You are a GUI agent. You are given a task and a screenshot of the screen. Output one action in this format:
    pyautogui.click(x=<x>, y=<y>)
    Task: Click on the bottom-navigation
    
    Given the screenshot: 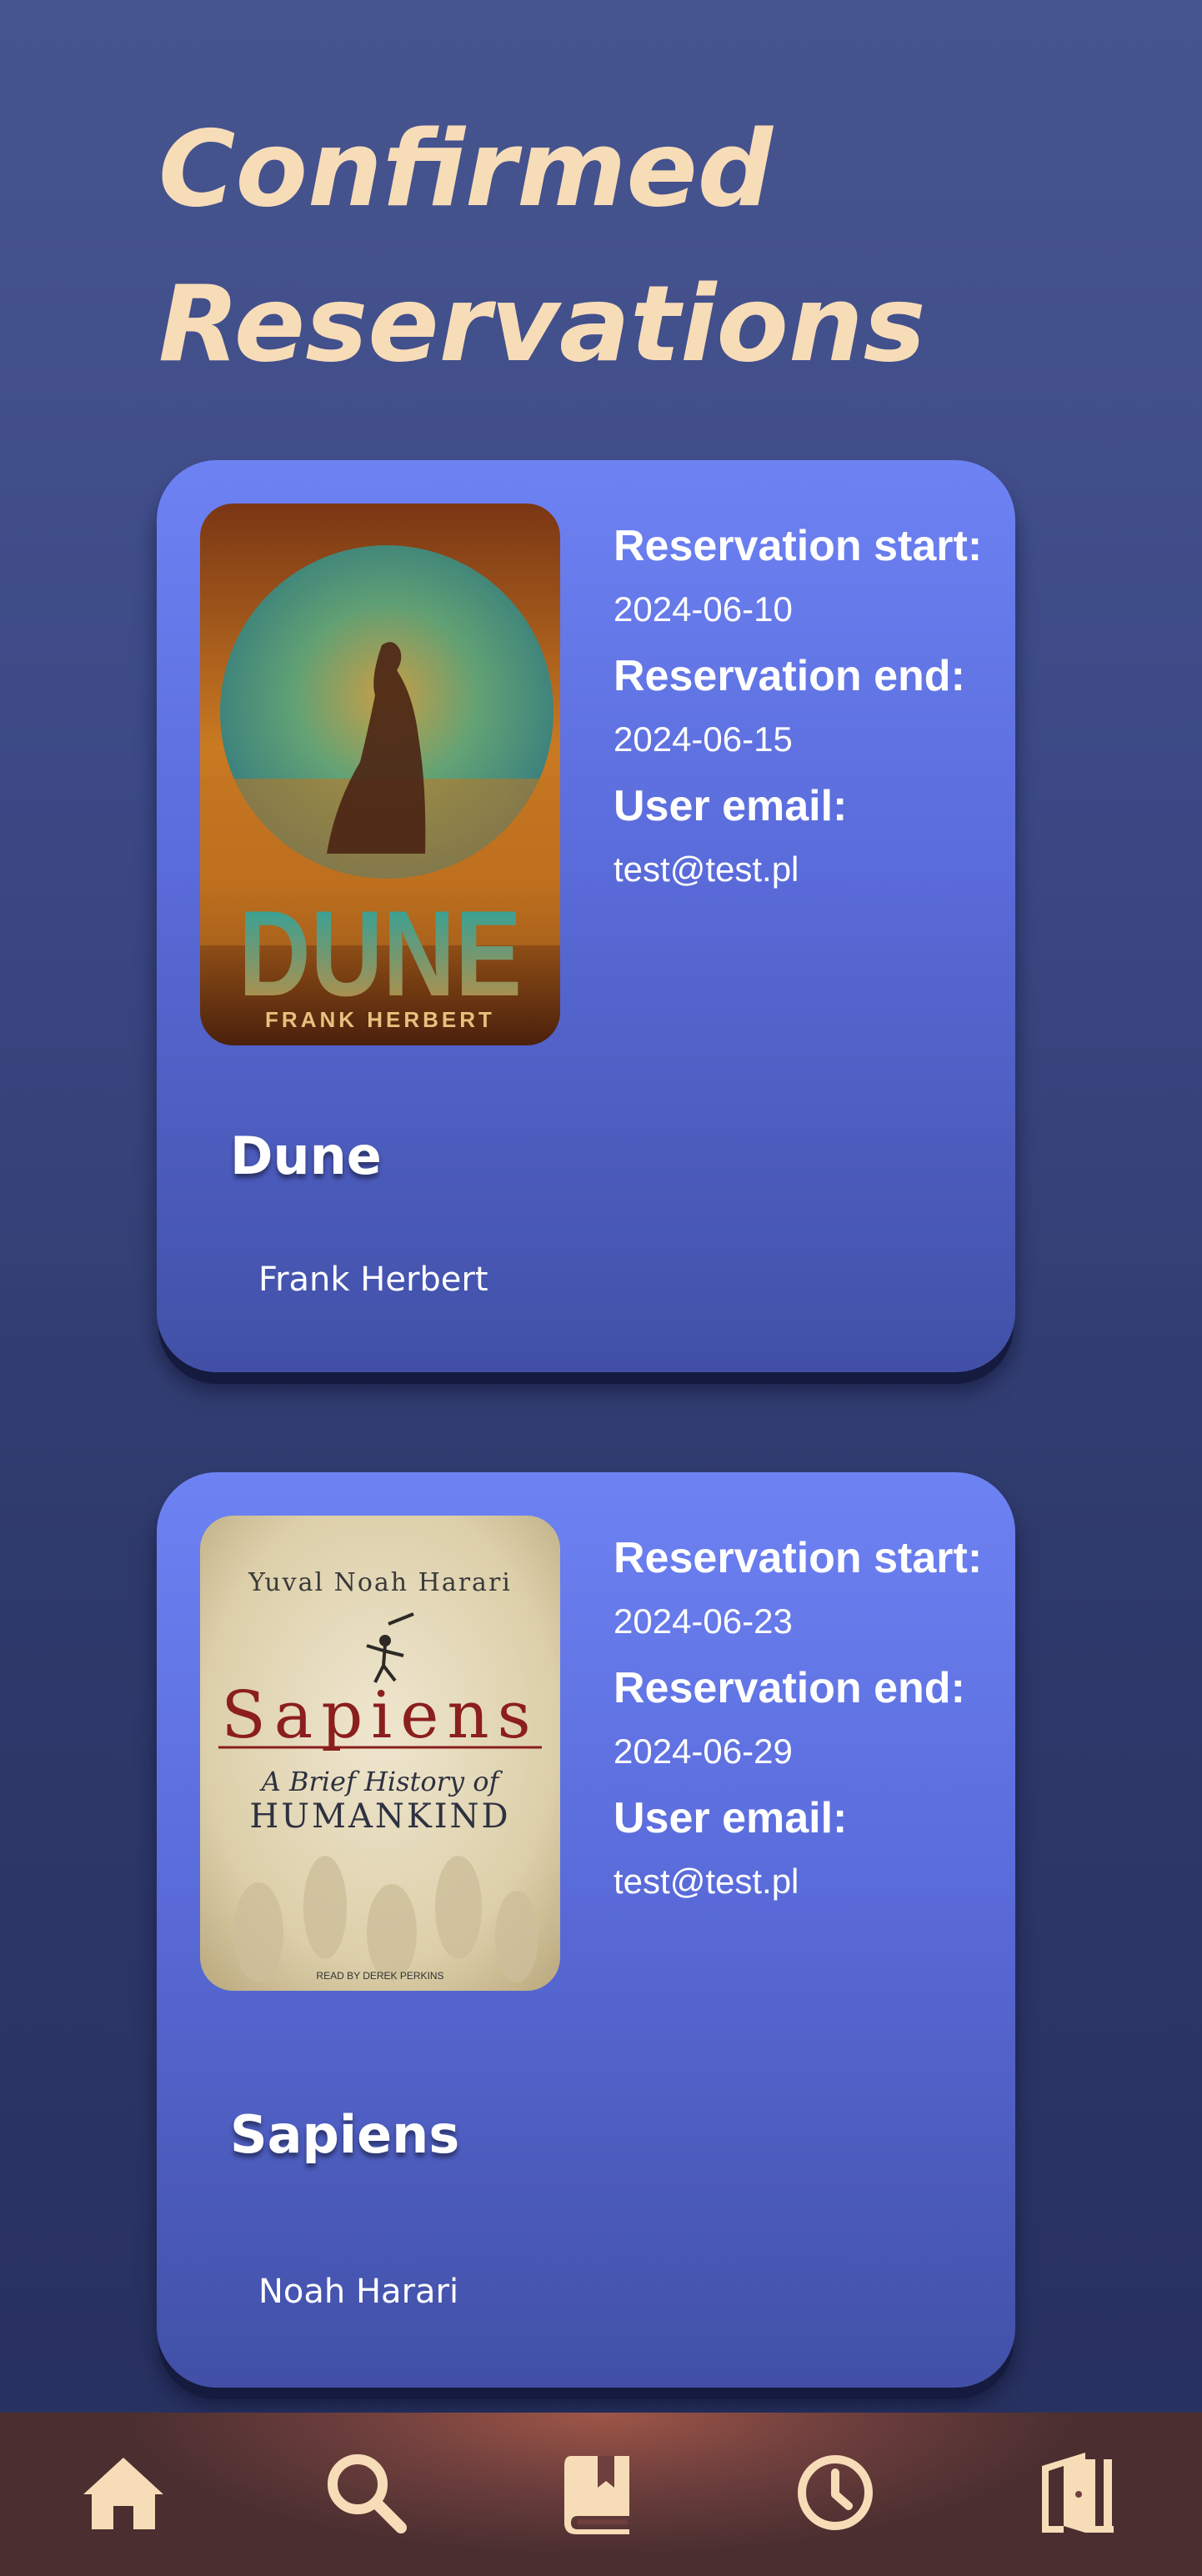 What is the action you would take?
    pyautogui.click(x=601, y=2494)
    